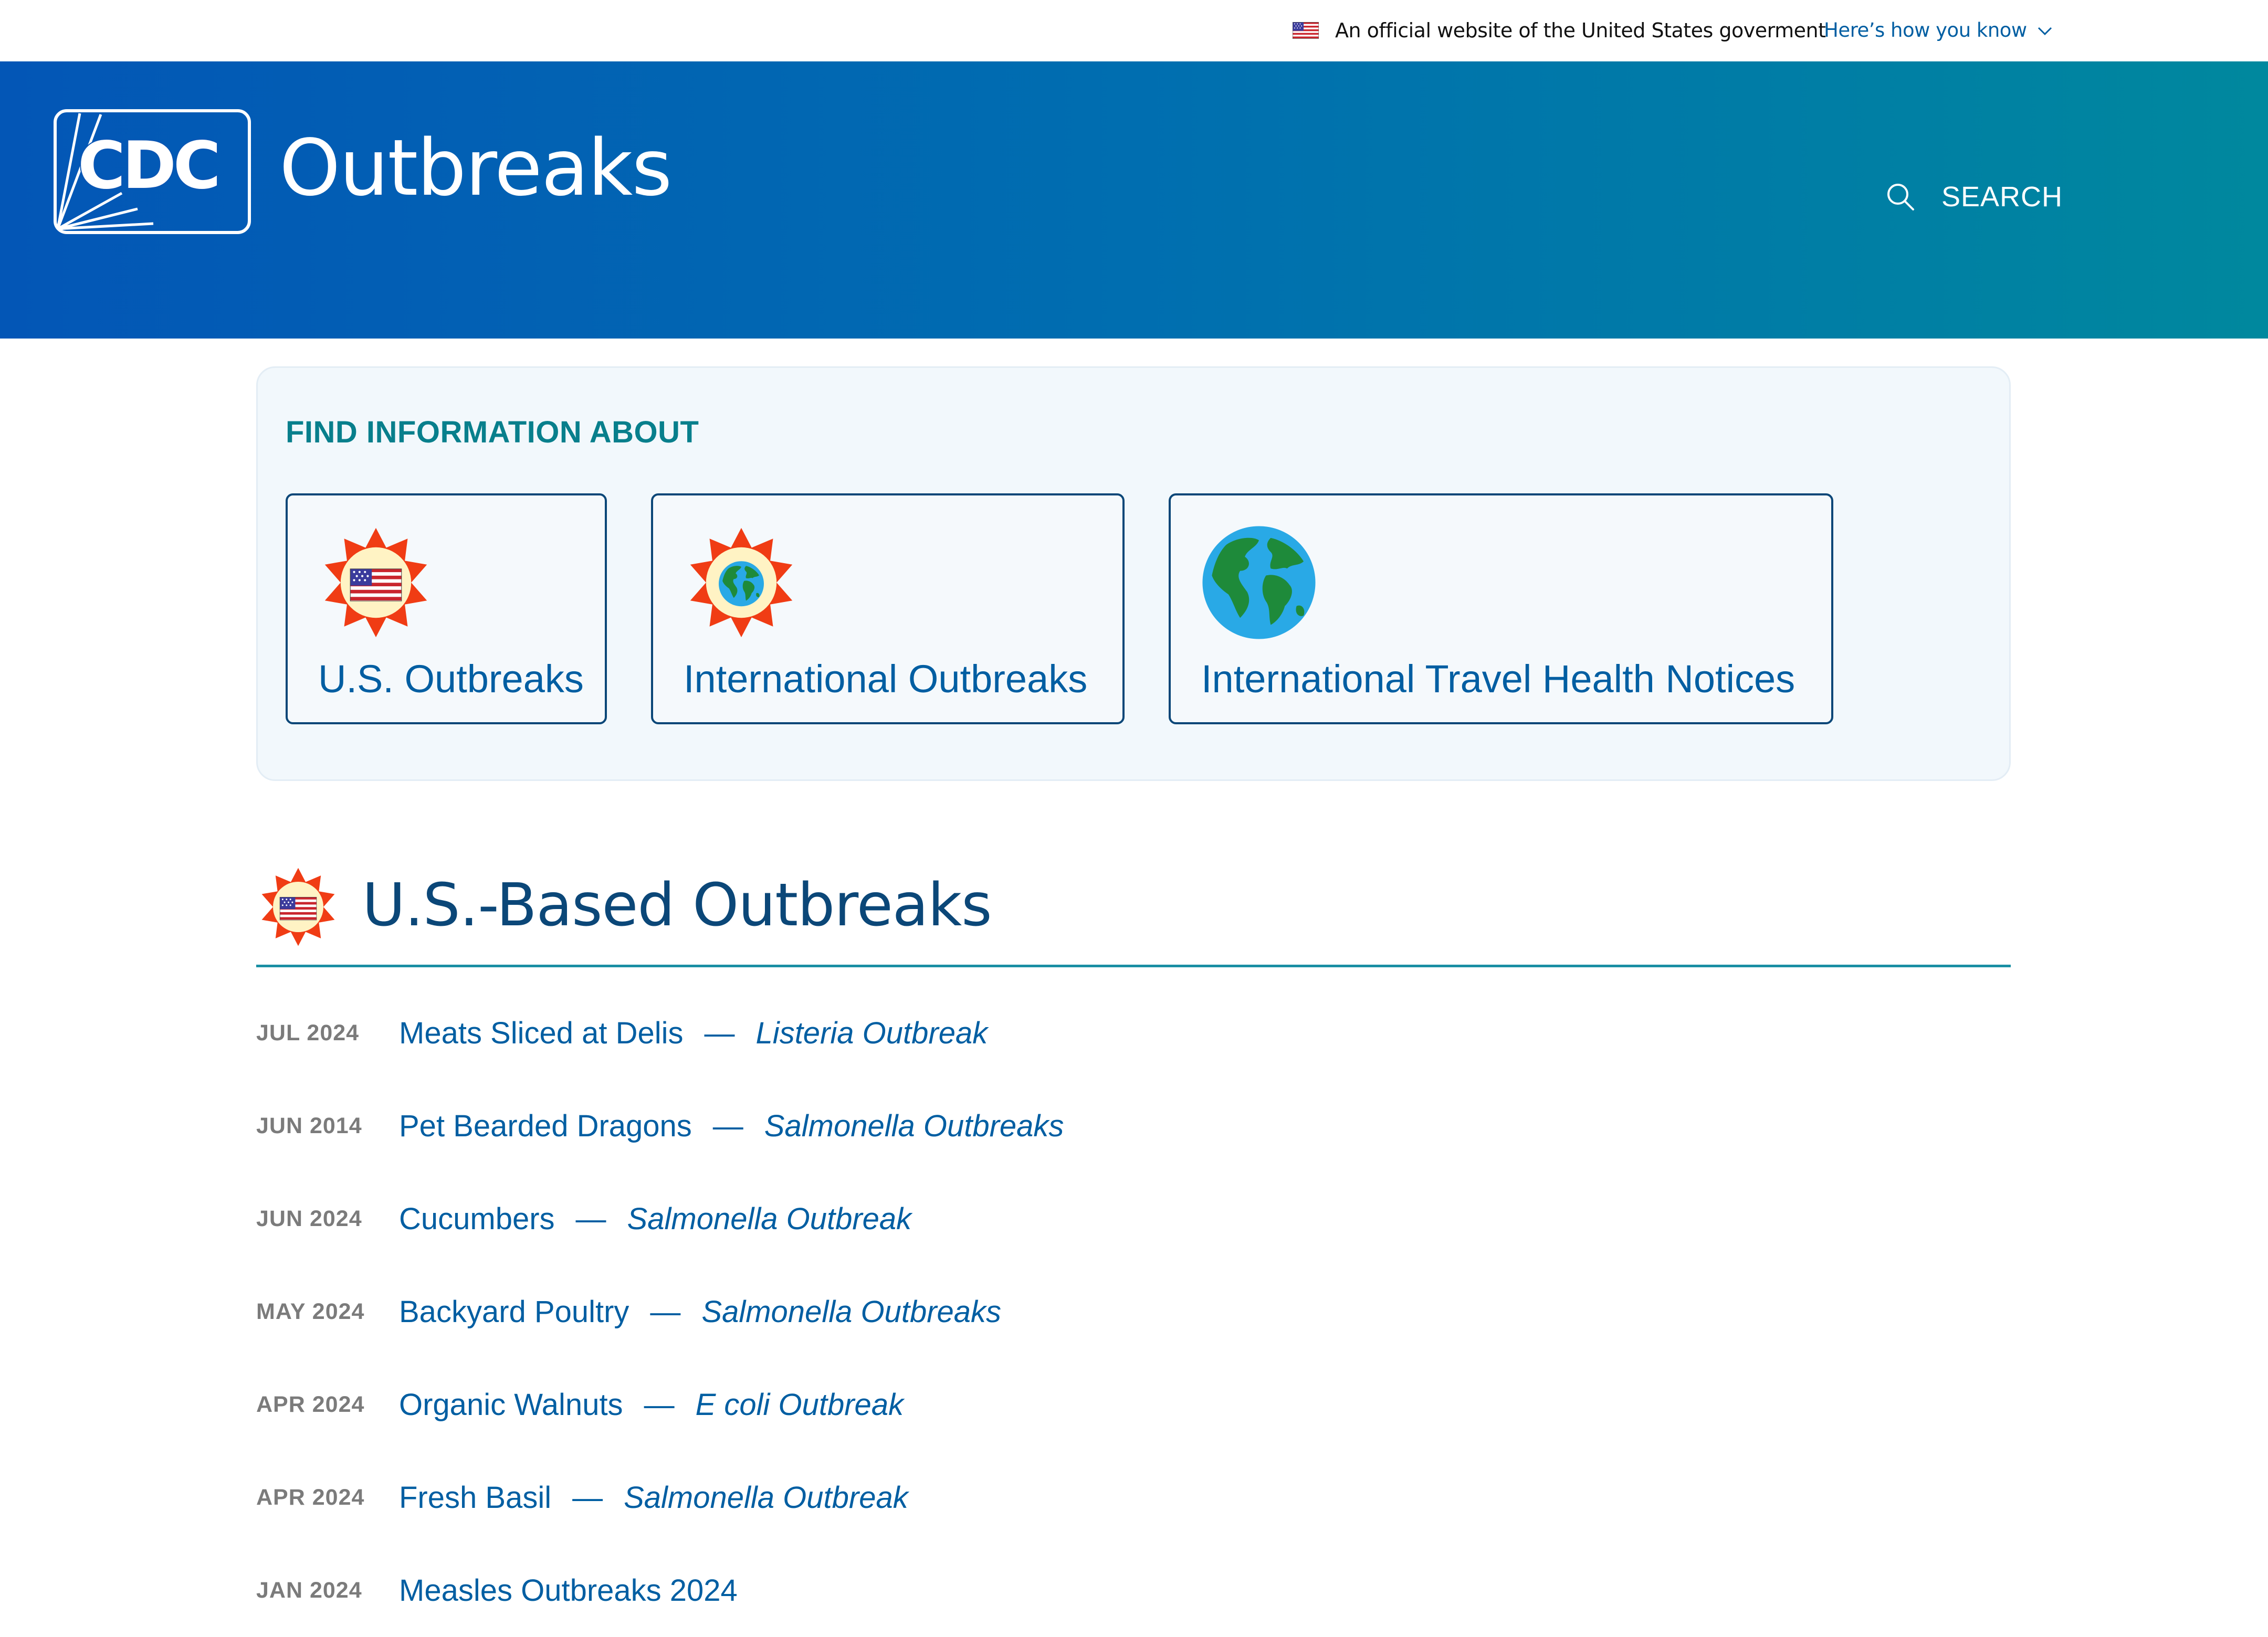 This screenshot has width=2268, height=1637. What do you see at coordinates (446, 609) in the screenshot?
I see `card-us-outbreaks: U.S. Outbreaks` at bounding box center [446, 609].